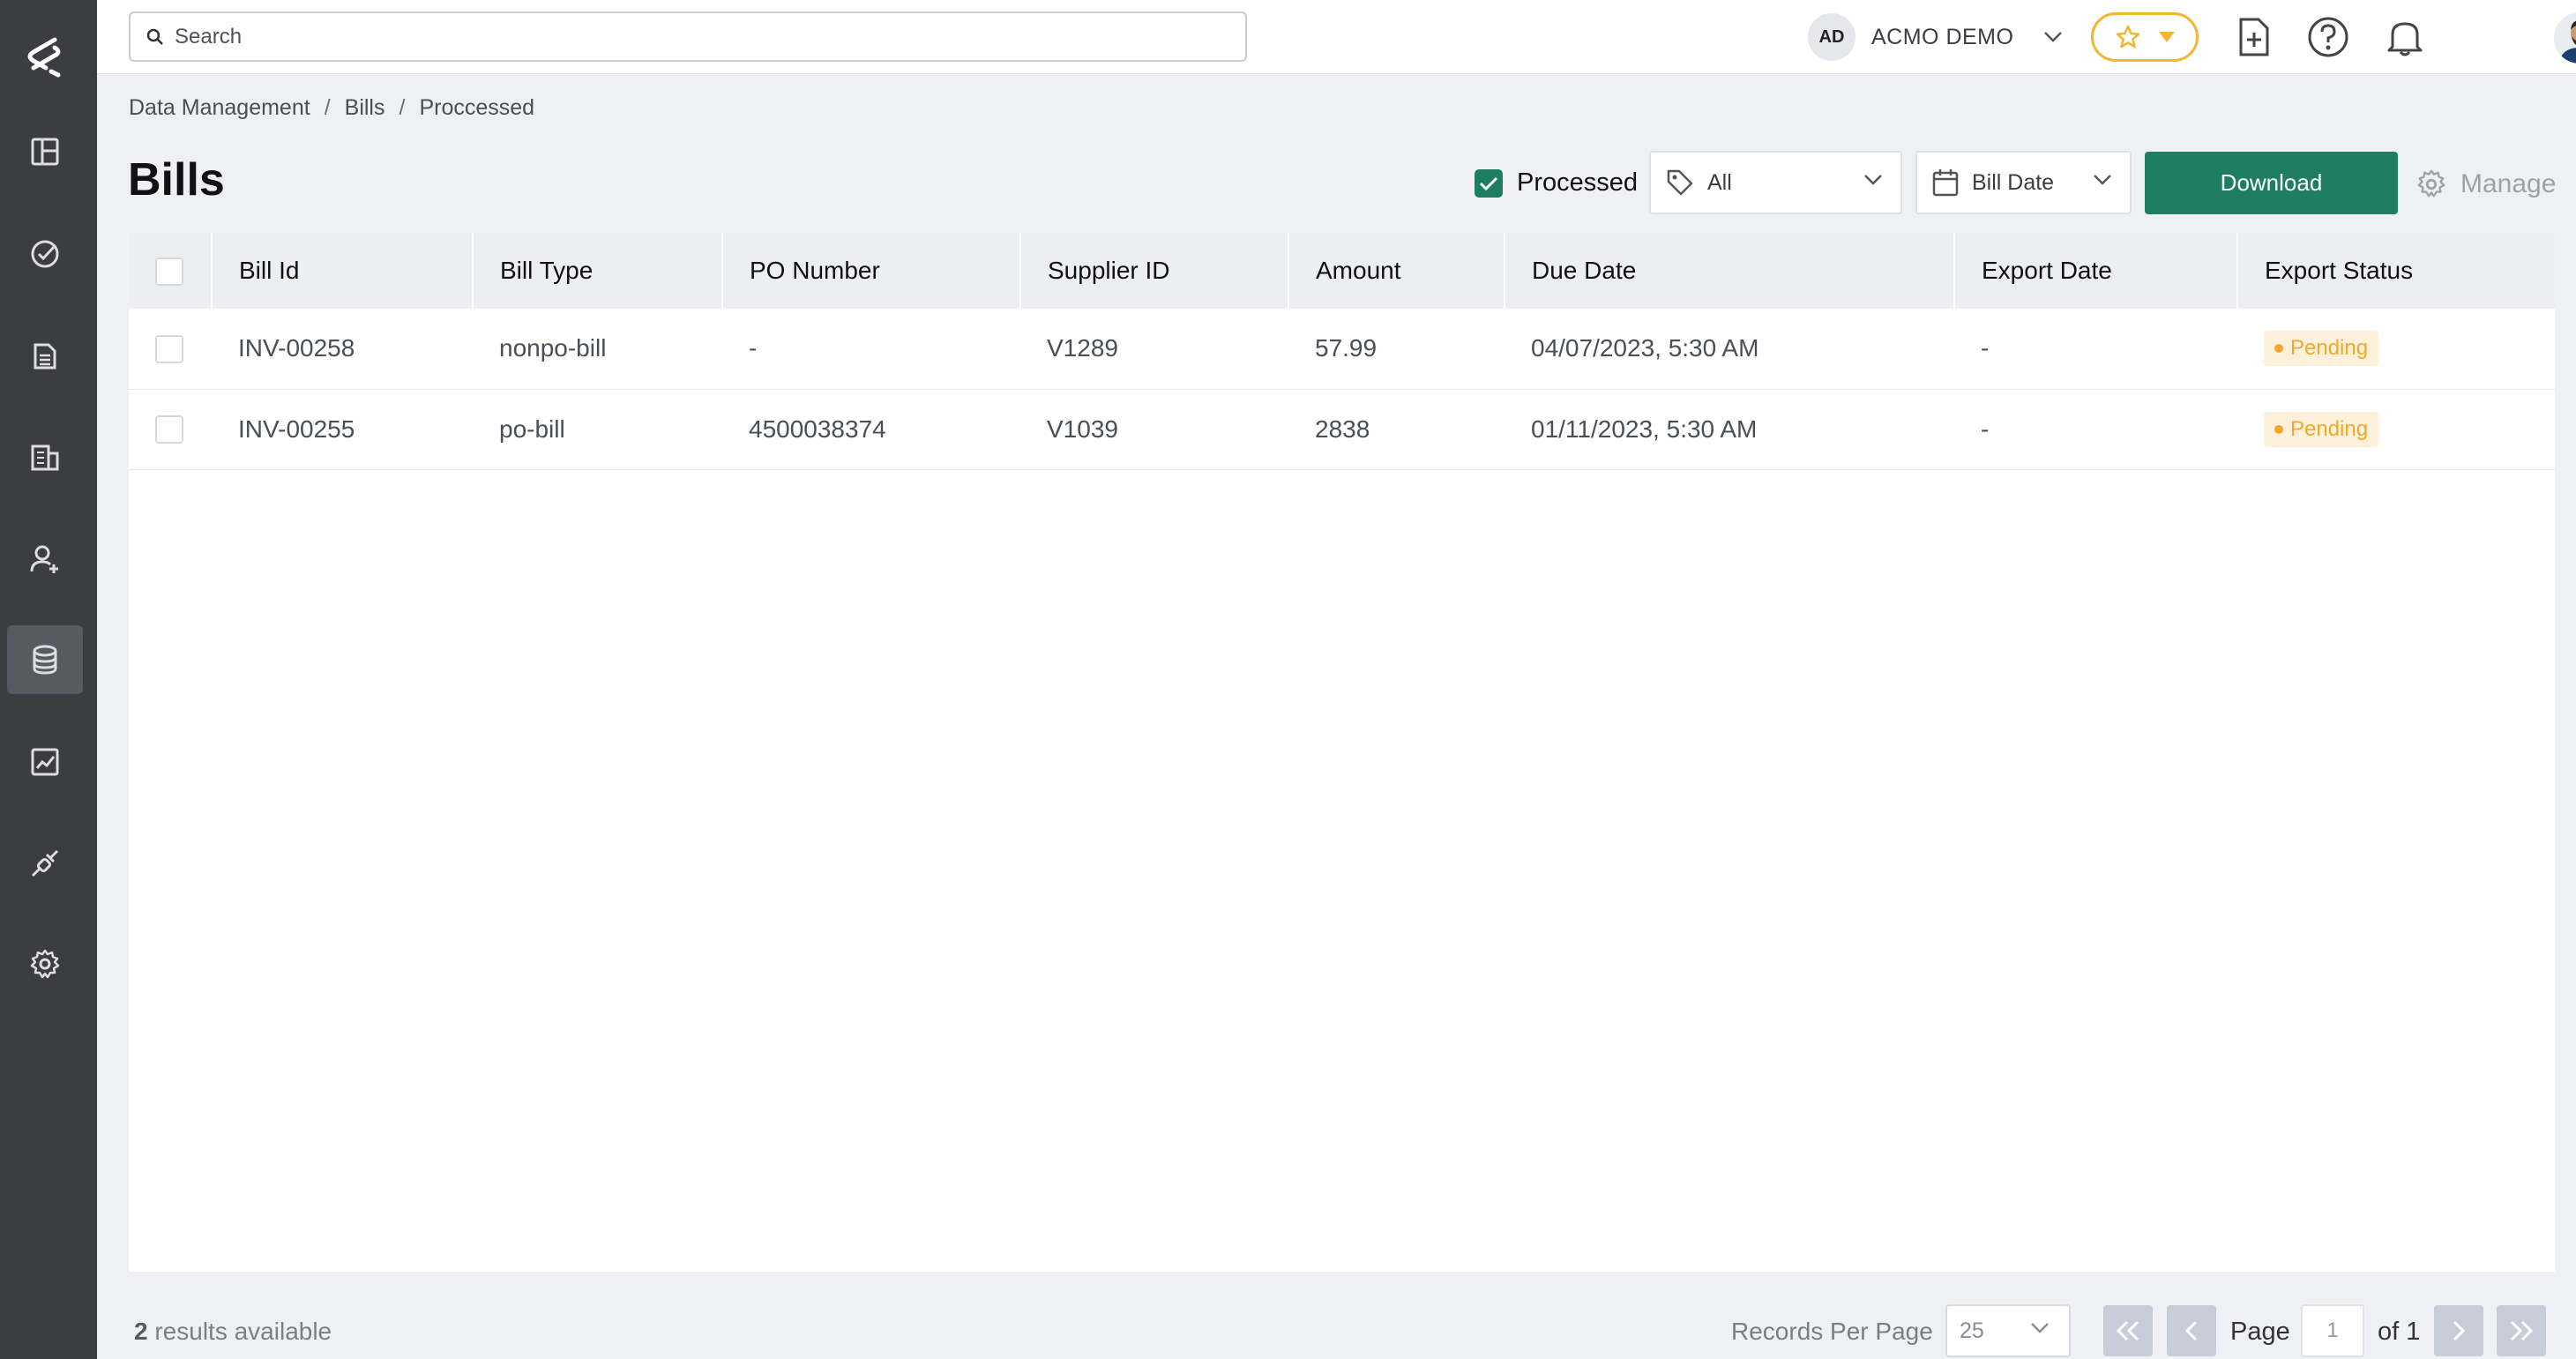 This screenshot has width=2576, height=1359. I want to click on page-label: Page, so click(2260, 1332).